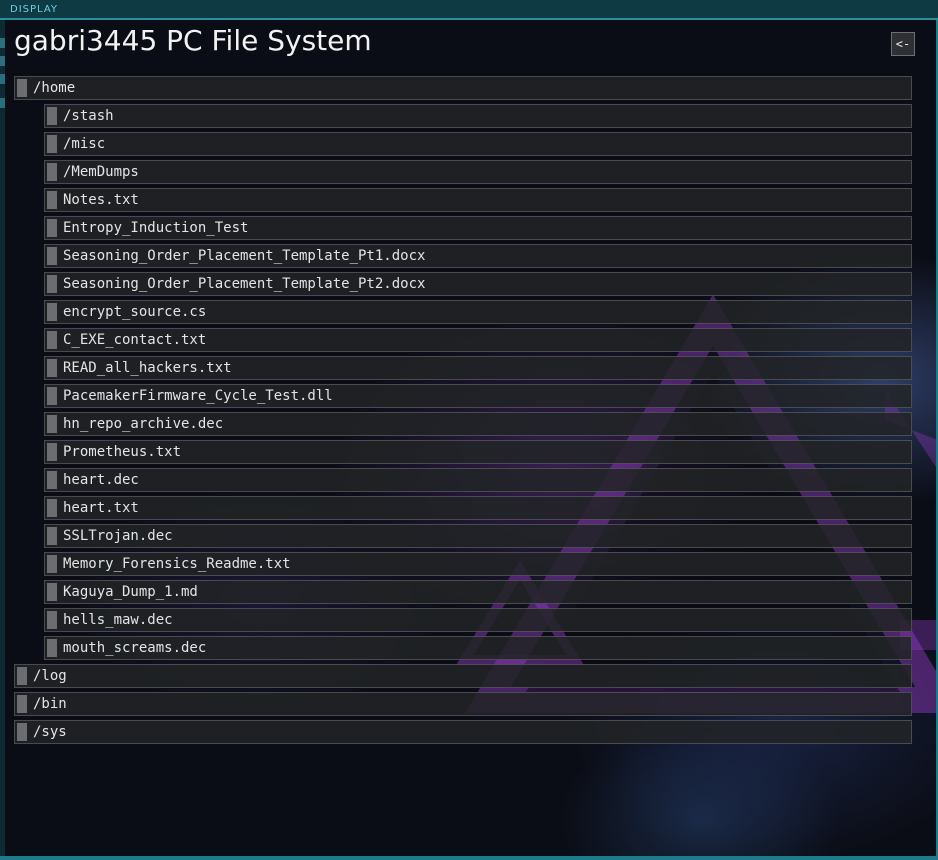 This screenshot has width=938, height=860. Describe the element at coordinates (118, 620) in the screenshot. I see `item-label: hells_maw.dec` at that location.